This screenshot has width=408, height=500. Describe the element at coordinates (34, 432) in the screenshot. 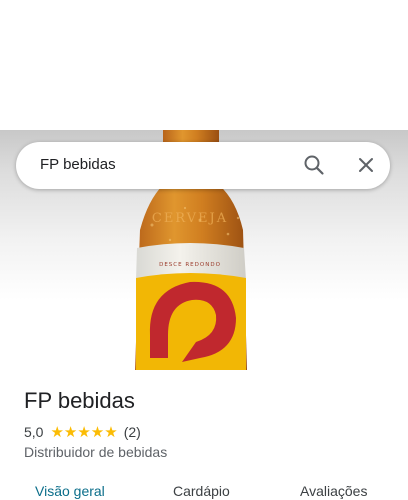

I see `rating-value: 5,0` at that location.